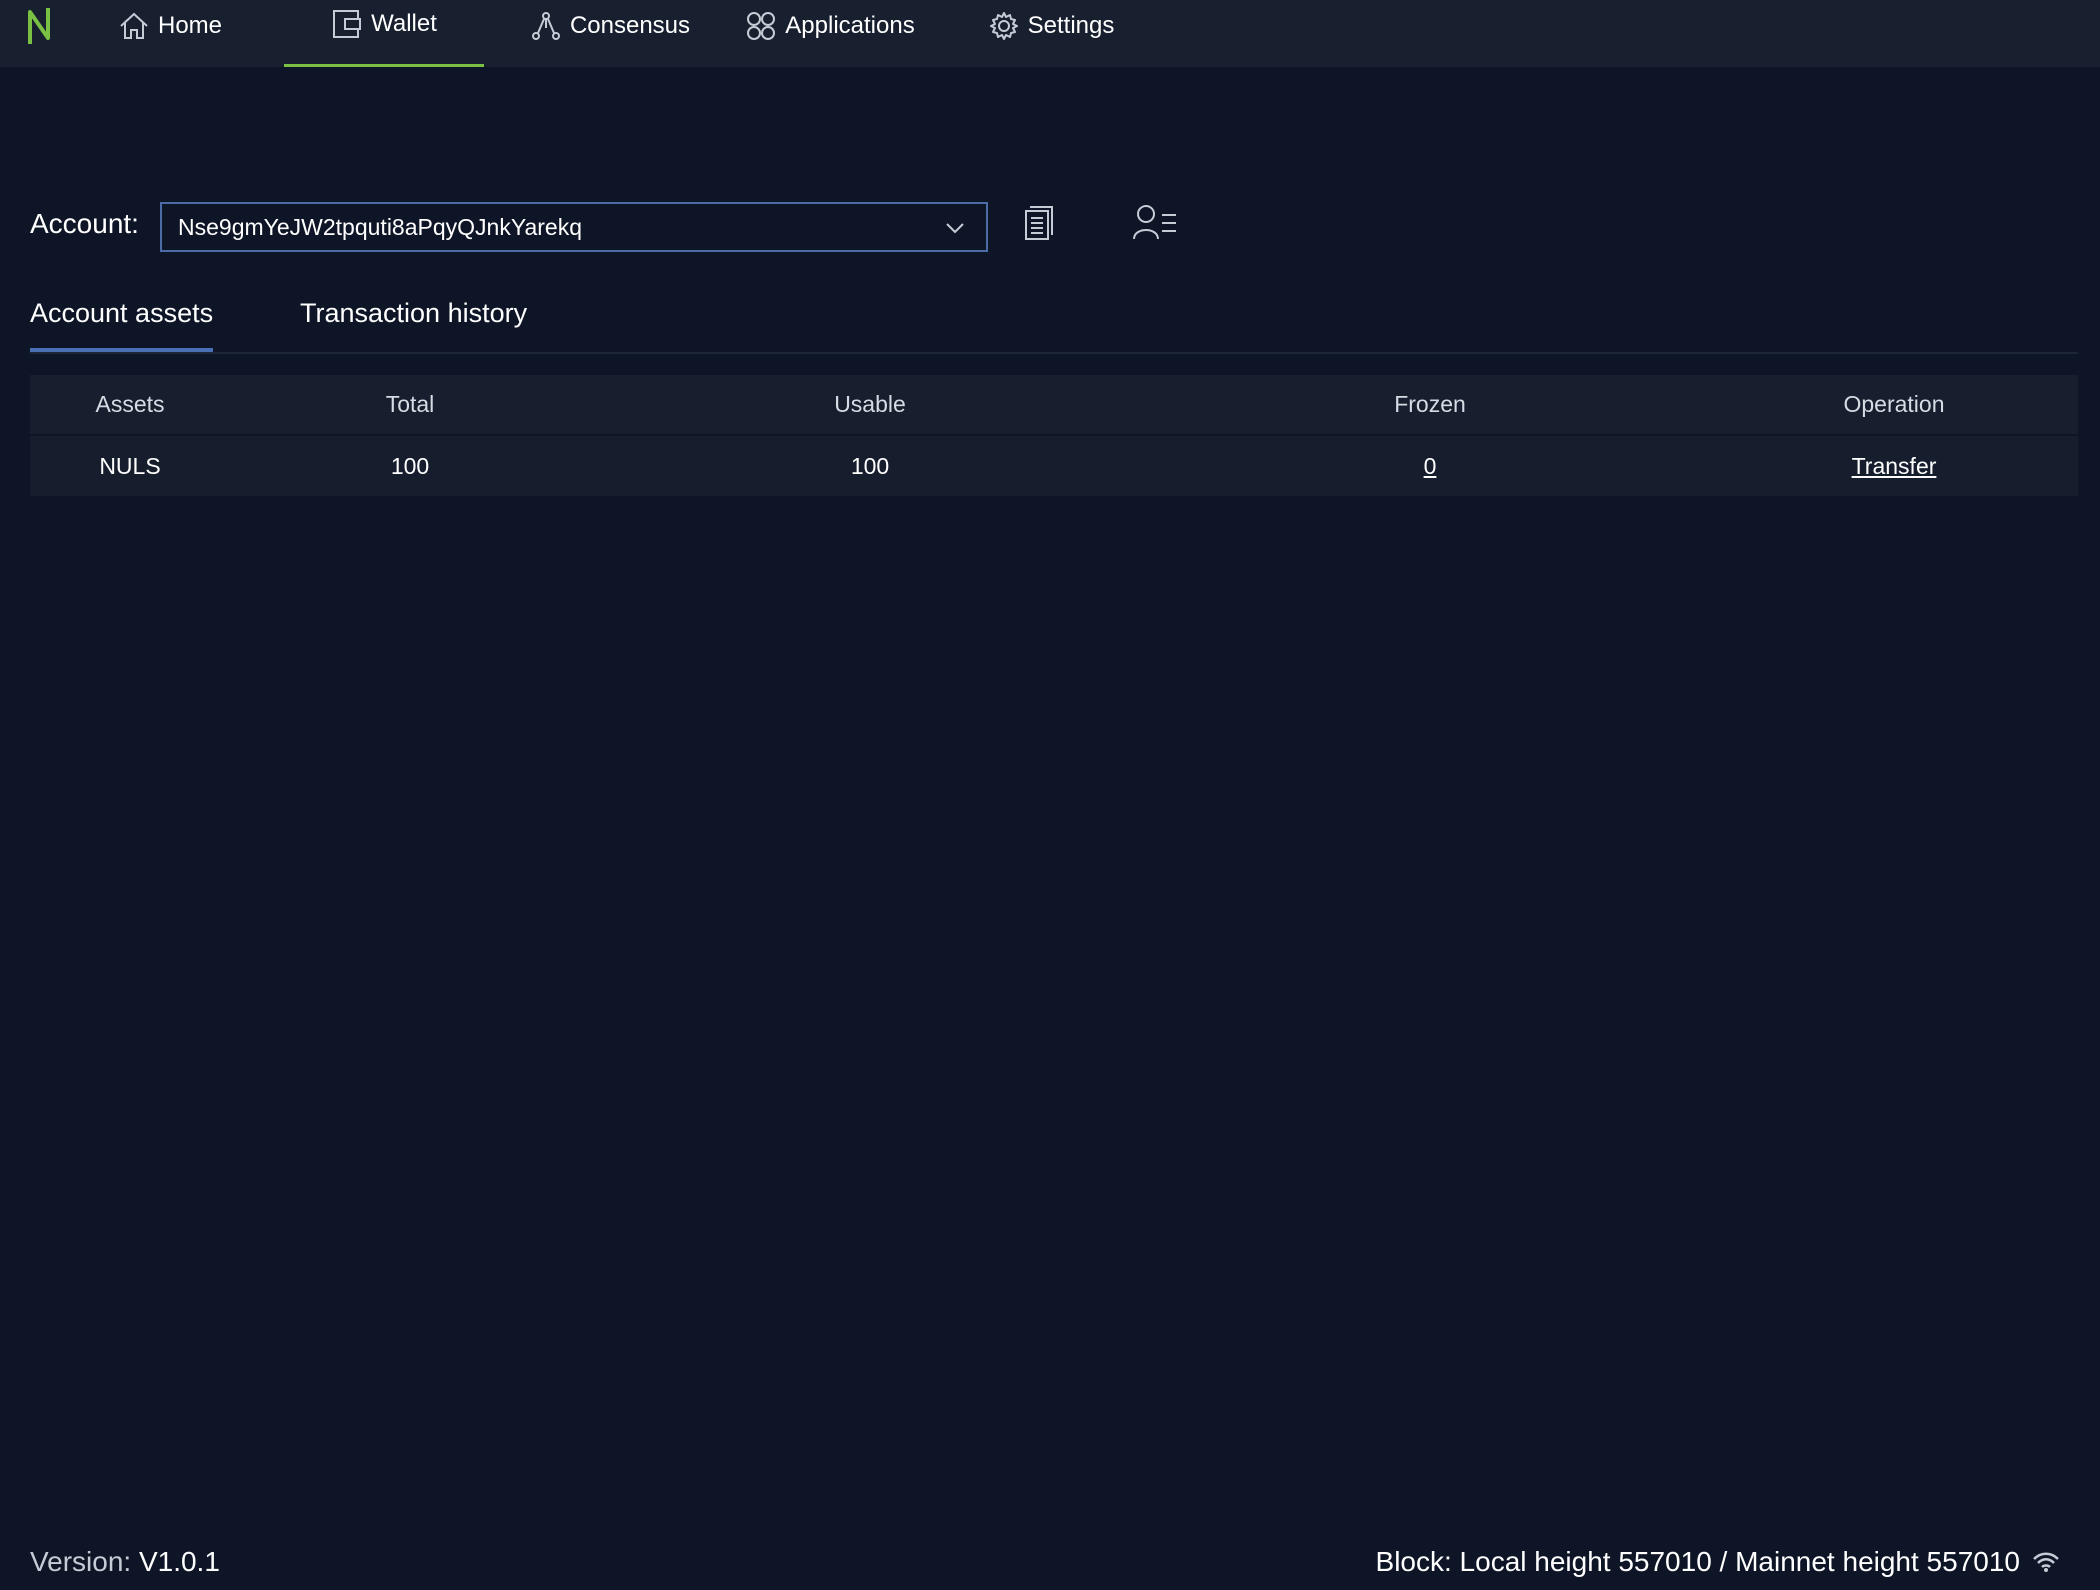 This screenshot has width=2100, height=1590. I want to click on nav-settings: Settings, so click(1051, 33).